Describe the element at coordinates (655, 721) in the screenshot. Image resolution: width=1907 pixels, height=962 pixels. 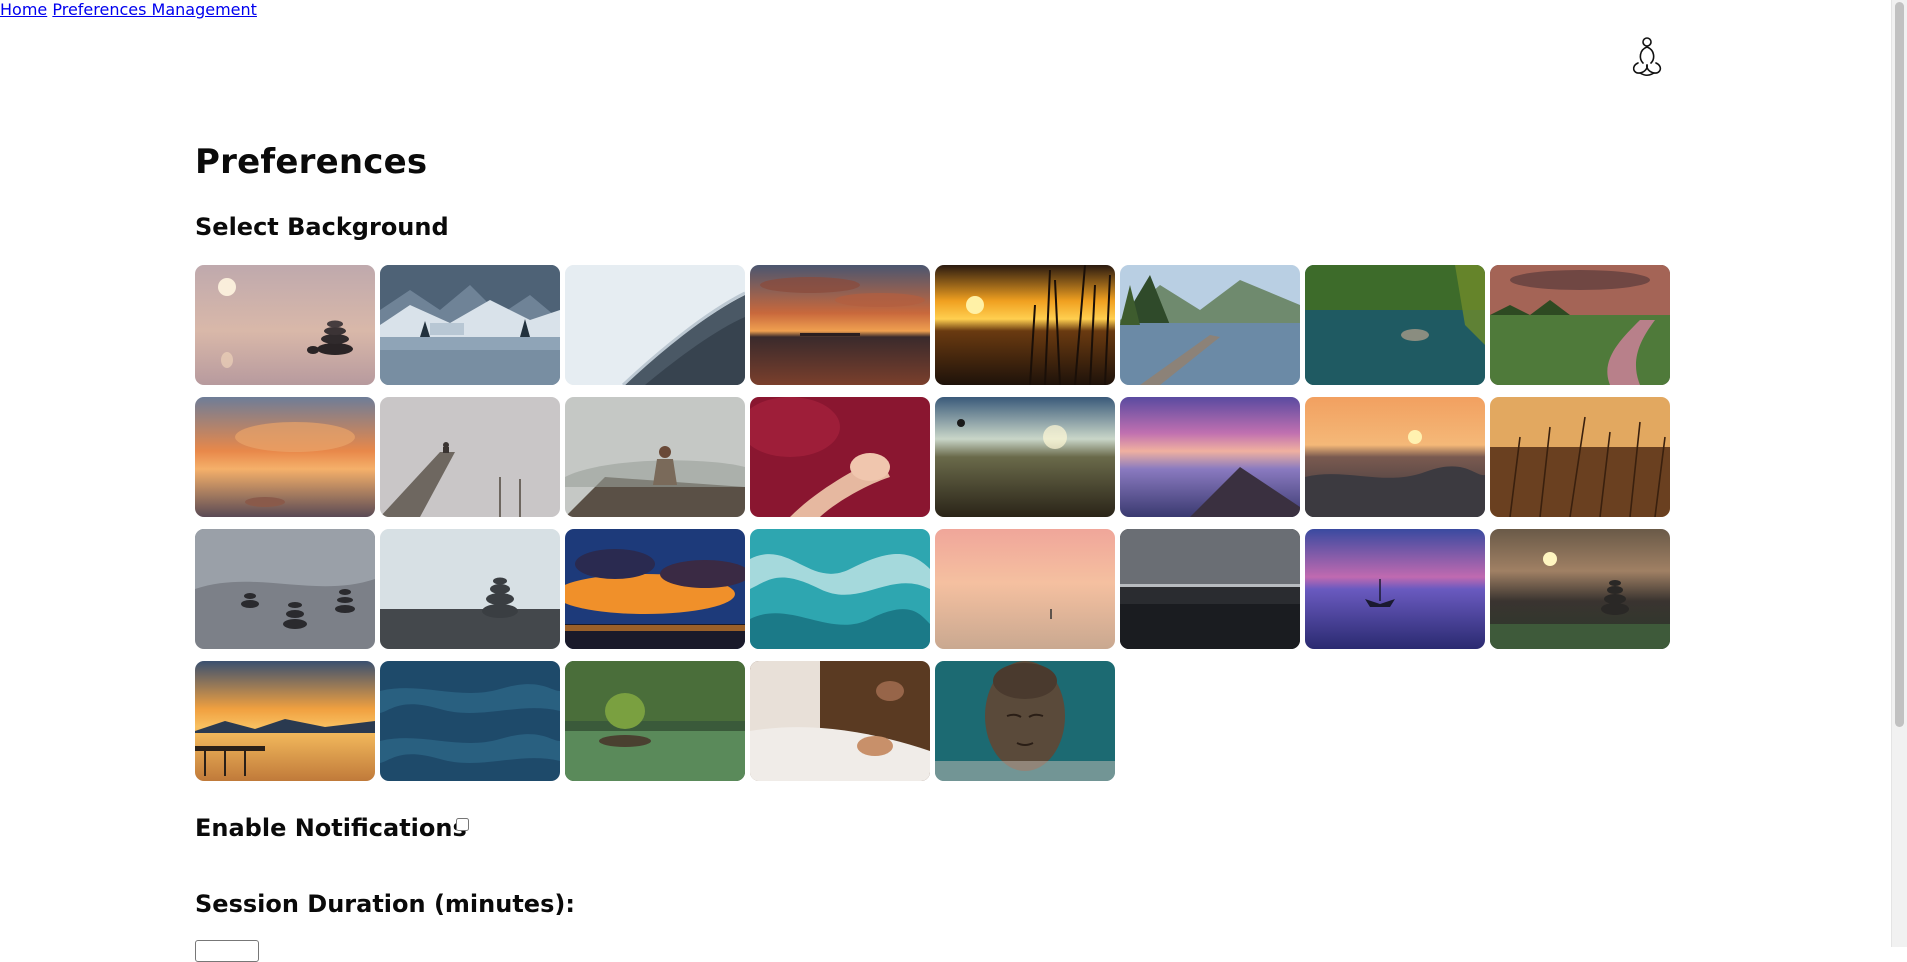
I see `background-thumb-forest-lake-island-tree` at that location.